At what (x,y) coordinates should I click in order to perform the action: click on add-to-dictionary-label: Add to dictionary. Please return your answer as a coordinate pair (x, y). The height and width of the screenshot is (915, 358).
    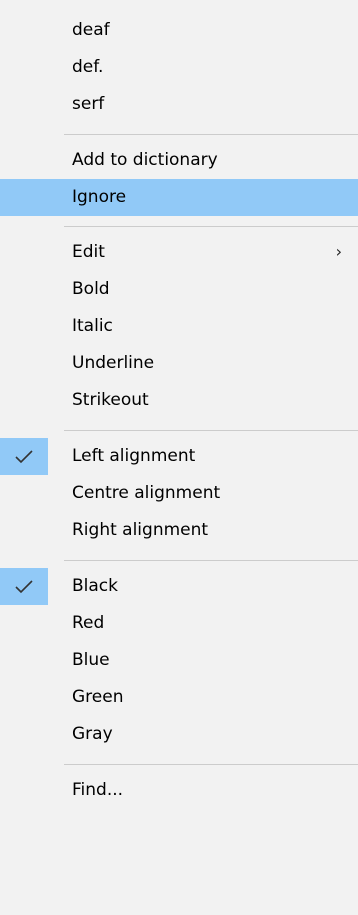
    Looking at the image, I should click on (145, 160).